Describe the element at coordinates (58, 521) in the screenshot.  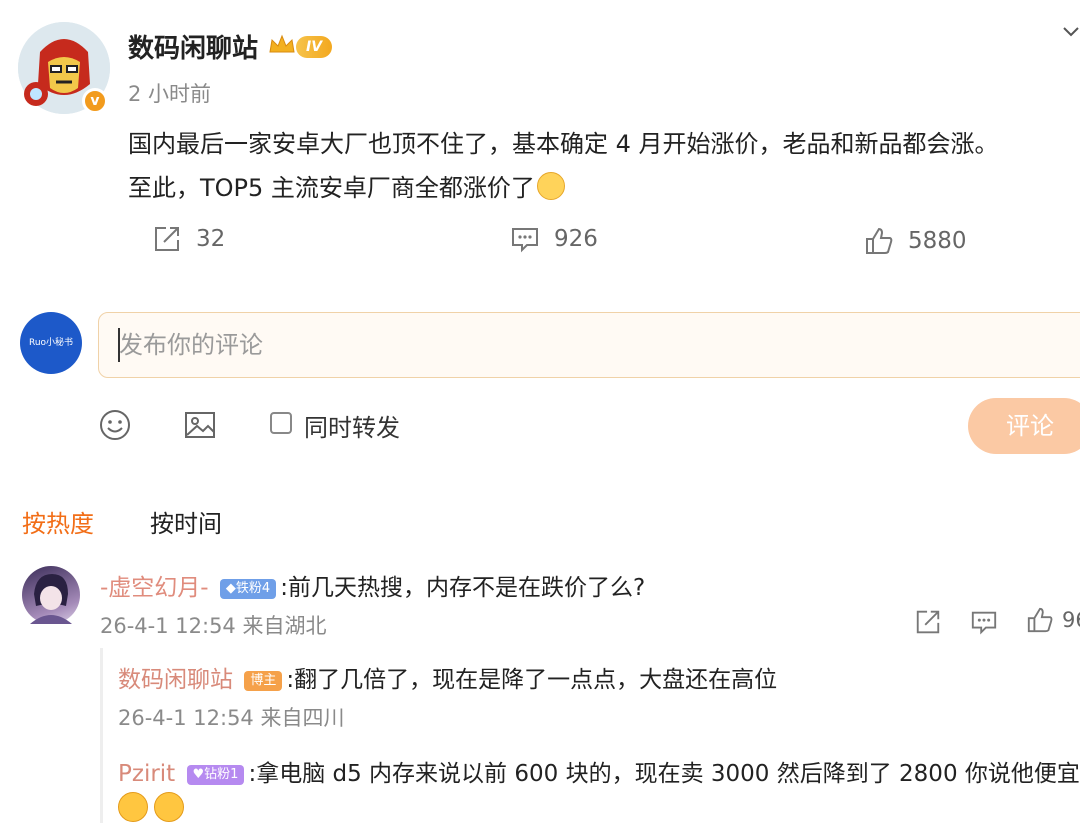
I see `tab-sort-hot: 按热度` at that location.